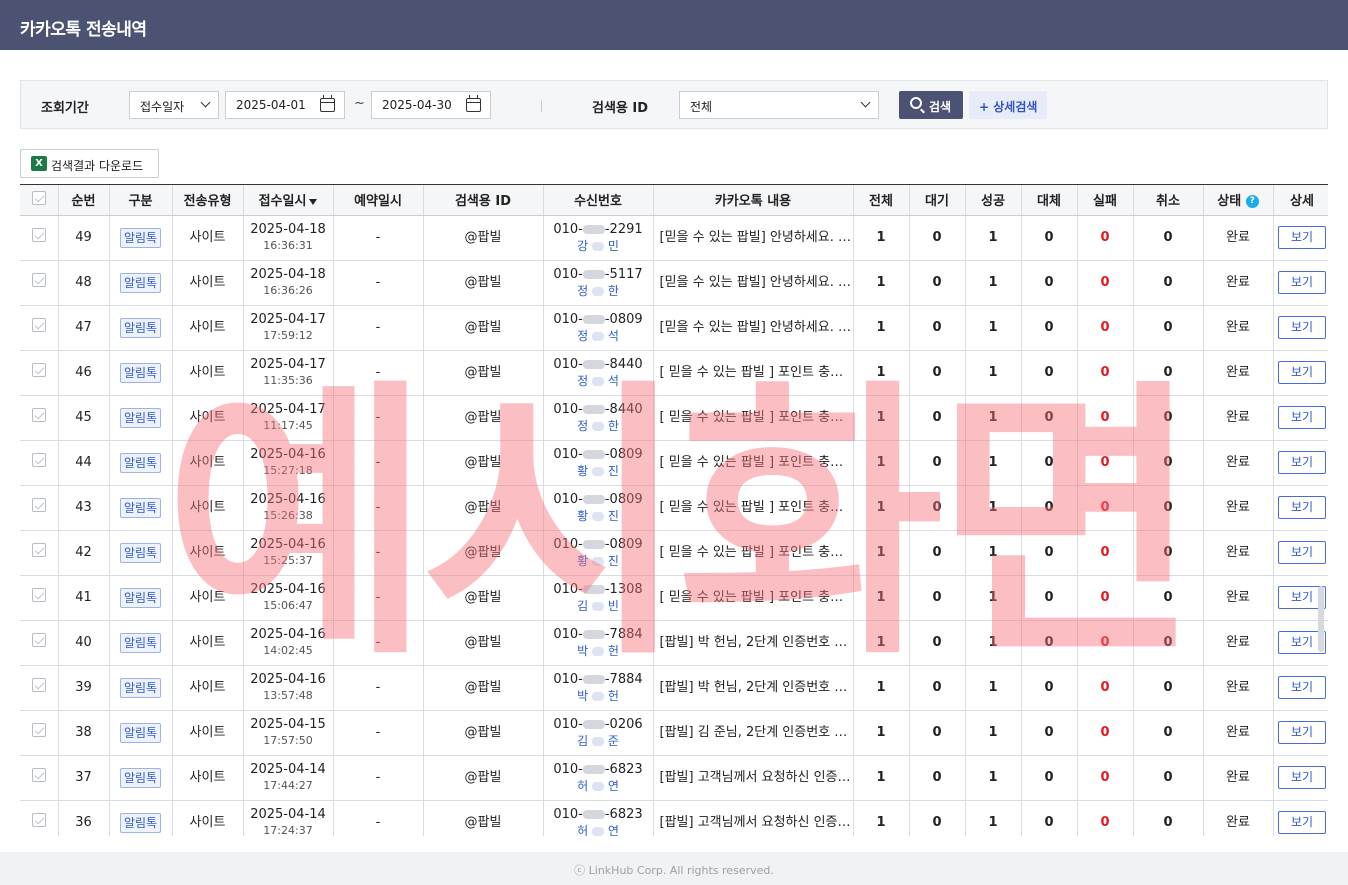 This screenshot has height=885, width=1348. What do you see at coordinates (288, 274) in the screenshot?
I see `received-date: 2025-04-18` at bounding box center [288, 274].